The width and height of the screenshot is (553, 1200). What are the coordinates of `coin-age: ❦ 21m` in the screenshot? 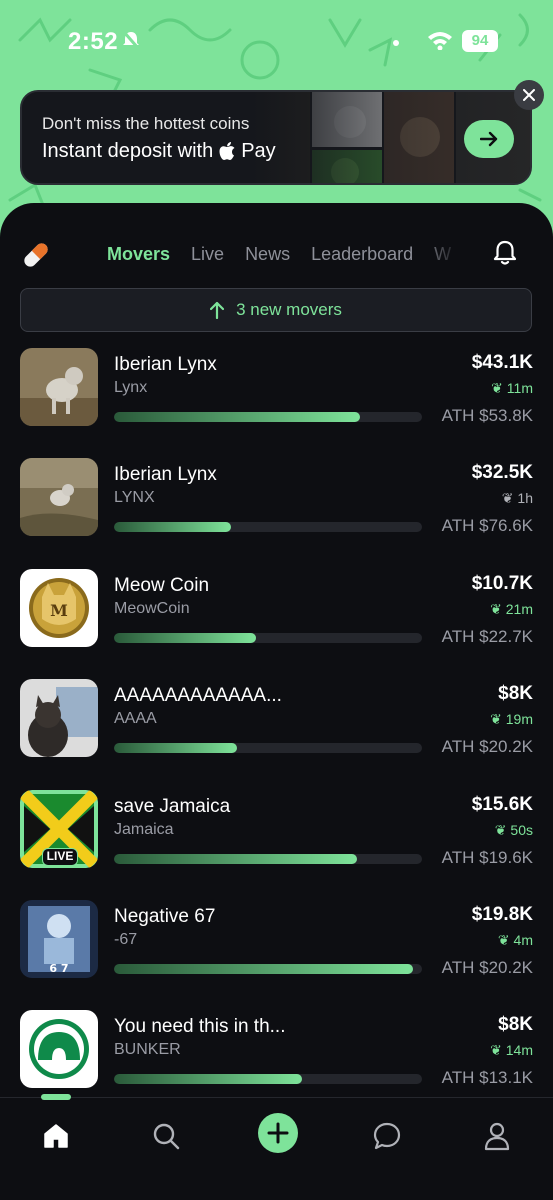 It's located at (511, 609).